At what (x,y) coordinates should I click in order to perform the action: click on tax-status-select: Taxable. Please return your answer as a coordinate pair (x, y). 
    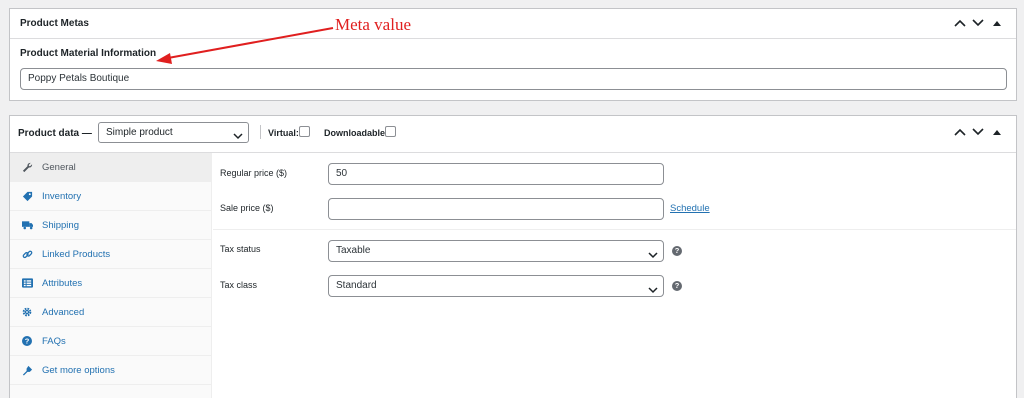
    Looking at the image, I should click on (496, 251).